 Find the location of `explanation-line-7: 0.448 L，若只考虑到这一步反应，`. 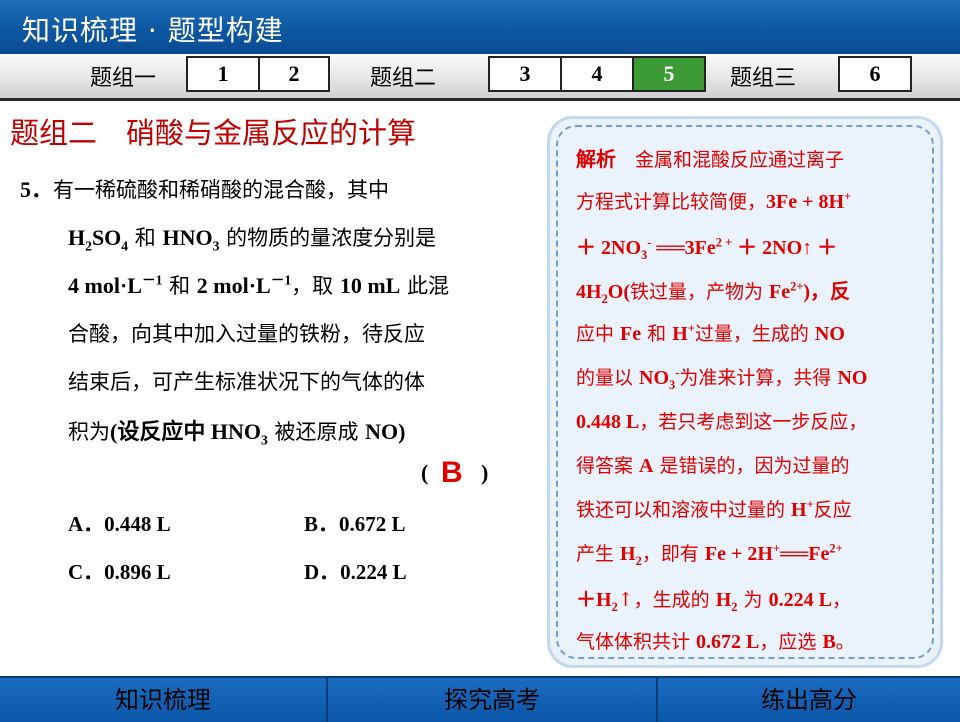

explanation-line-7: 0.448 L，若只考虑到这一步反应， is located at coordinates (722, 422).